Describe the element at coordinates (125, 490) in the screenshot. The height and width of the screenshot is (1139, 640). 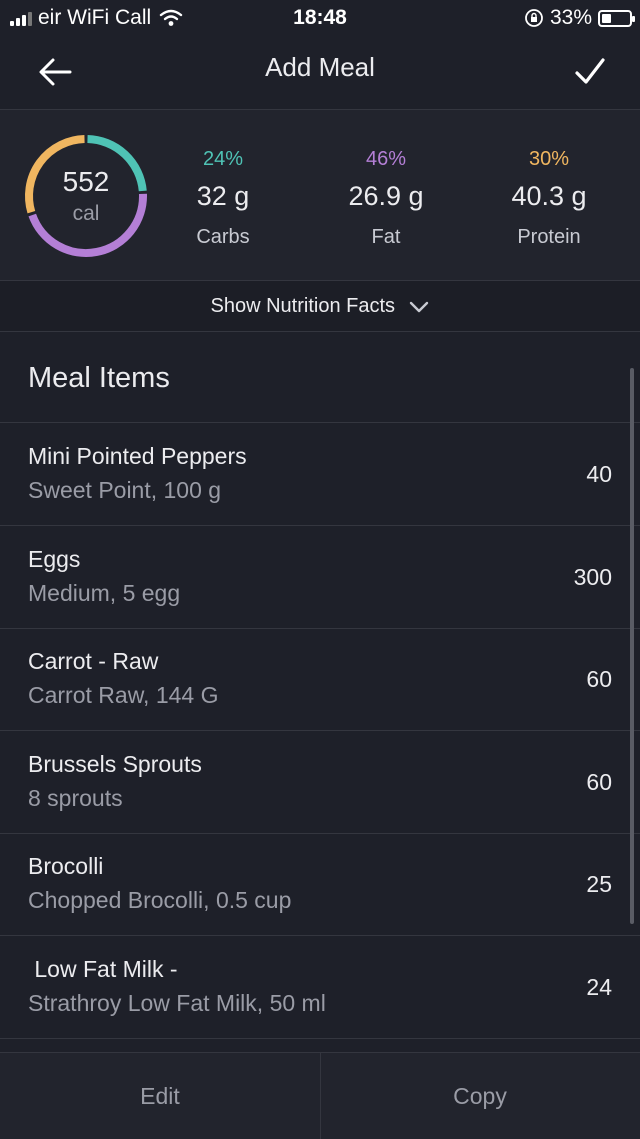
I see `item-detail: Sweet Point, 100 g` at that location.